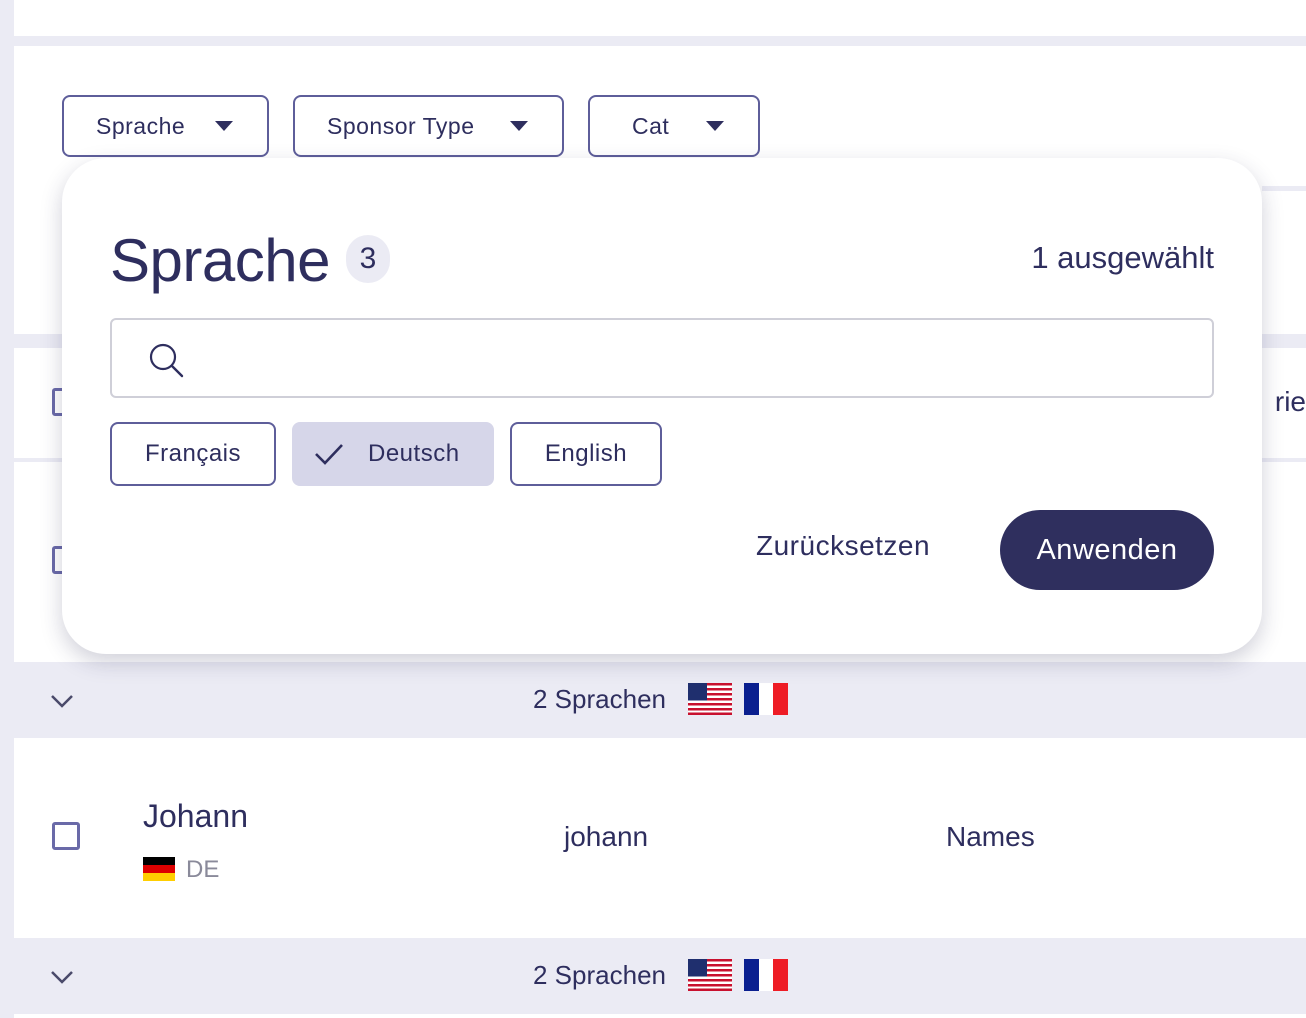 The width and height of the screenshot is (1306, 1018). I want to click on option-chip-deutsch: Deutsch, so click(393, 454).